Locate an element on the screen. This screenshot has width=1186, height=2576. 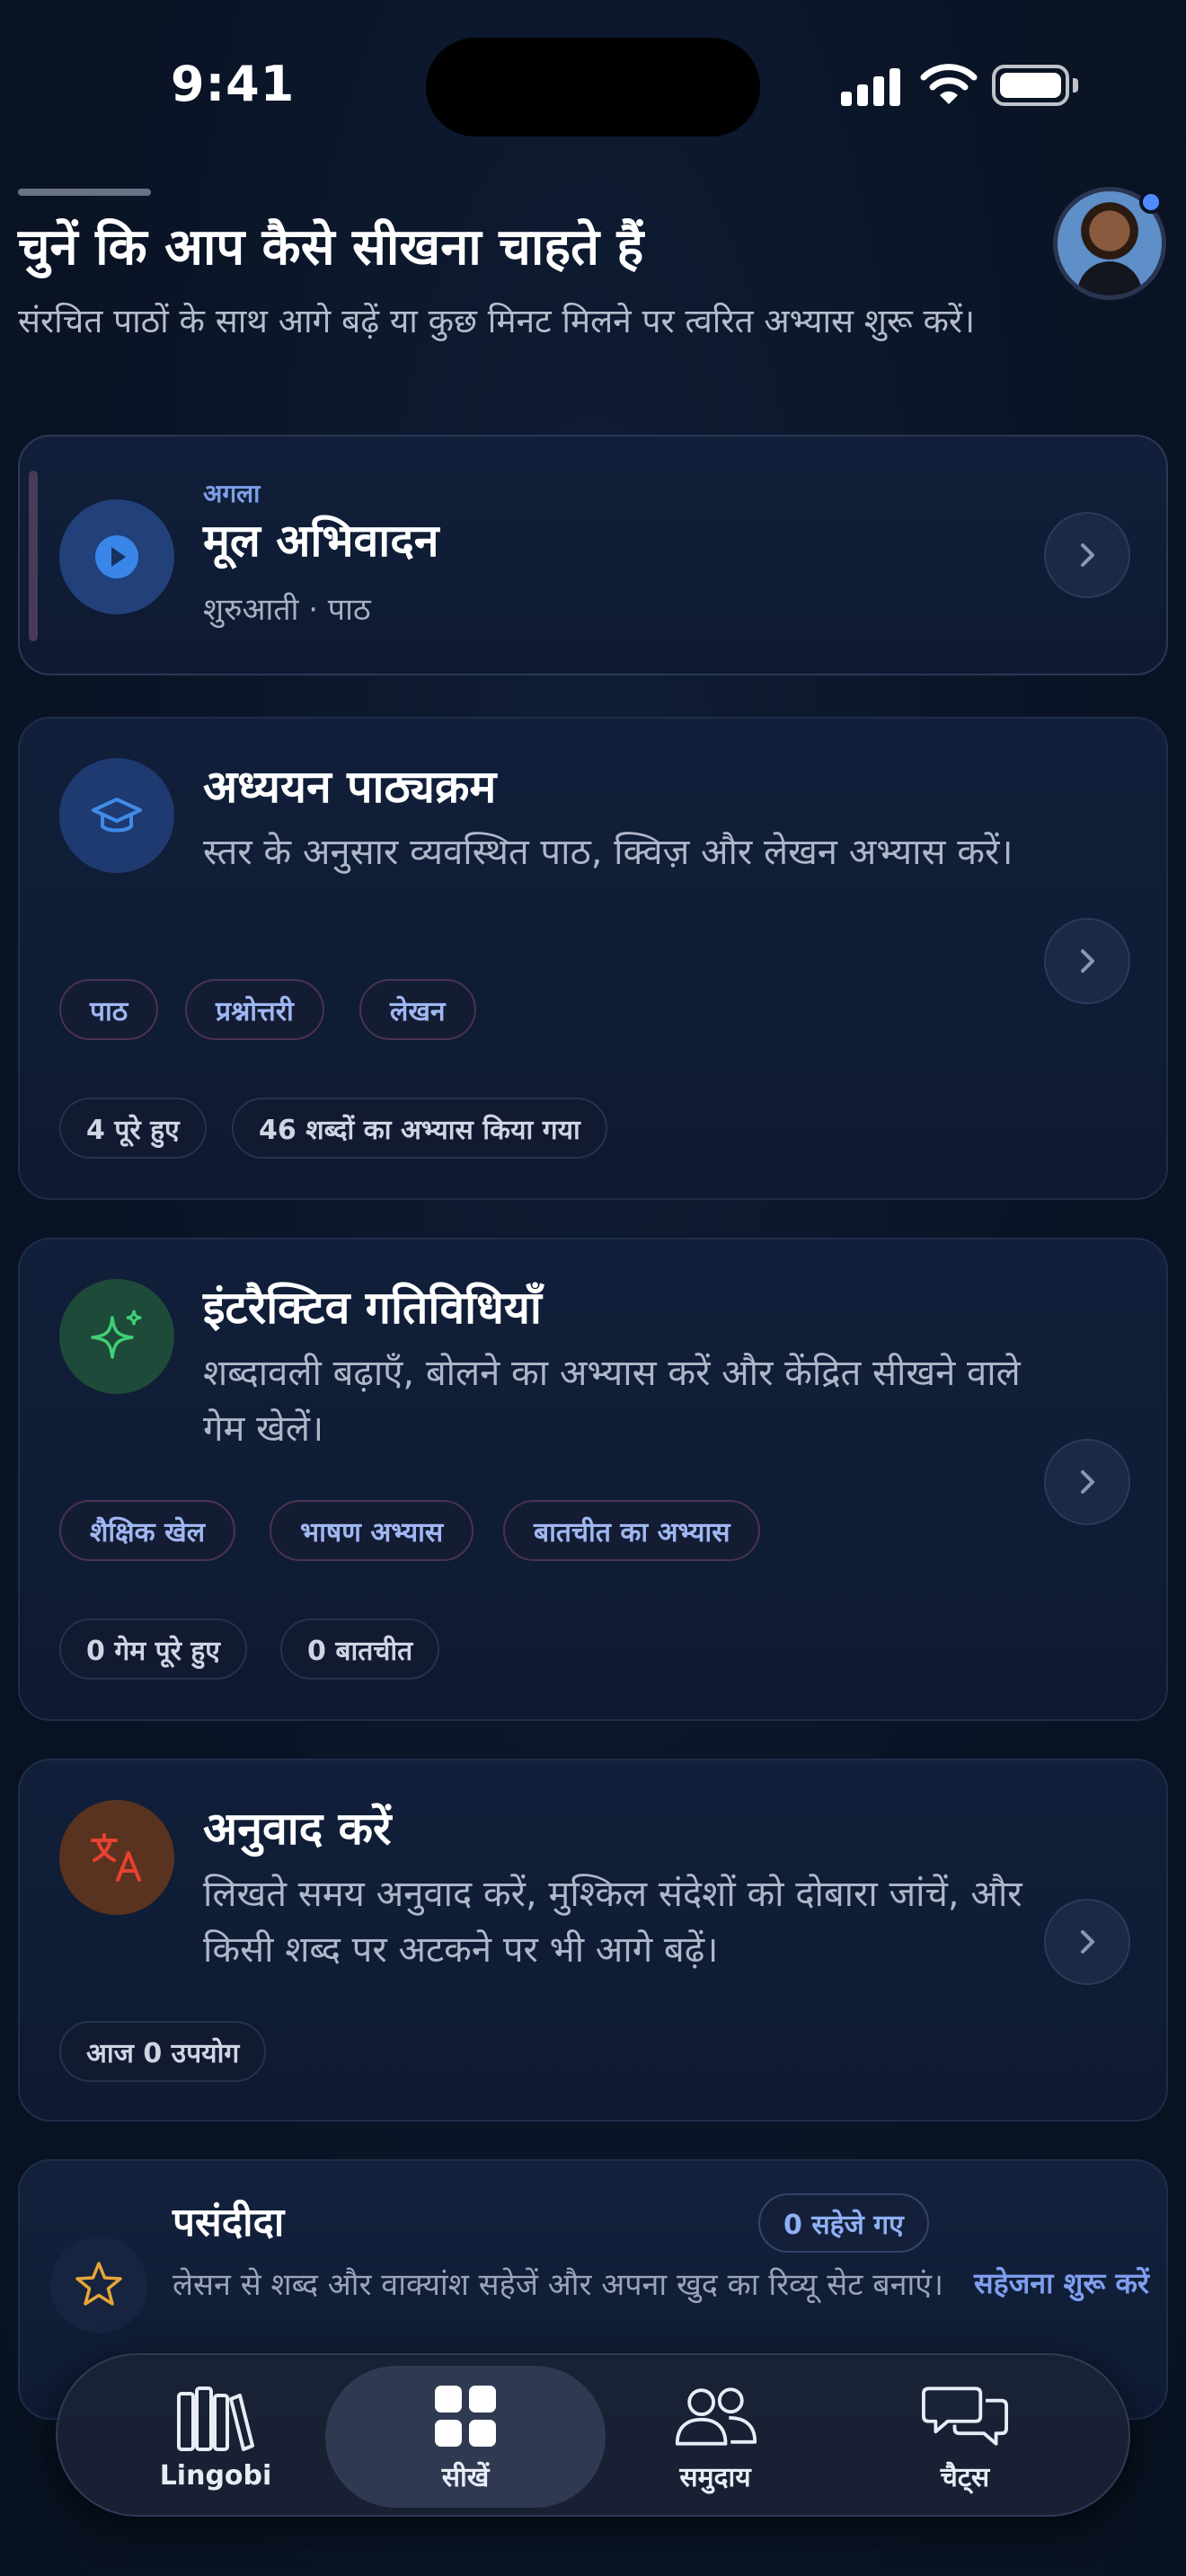
tab-learn: सीखें is located at coordinates (465, 2437).